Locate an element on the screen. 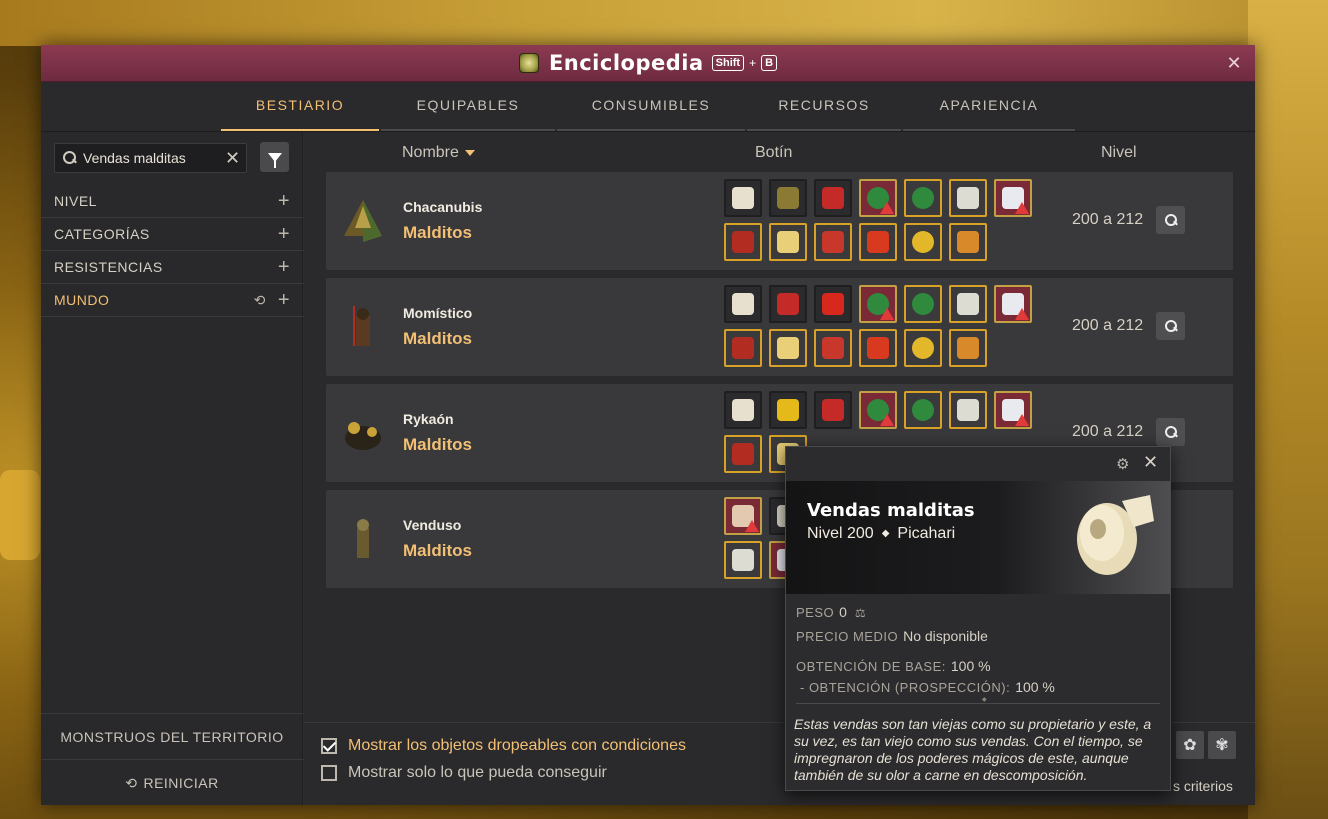 The image size is (1328, 819). gear-icon: ⚙ is located at coordinates (1122, 464).